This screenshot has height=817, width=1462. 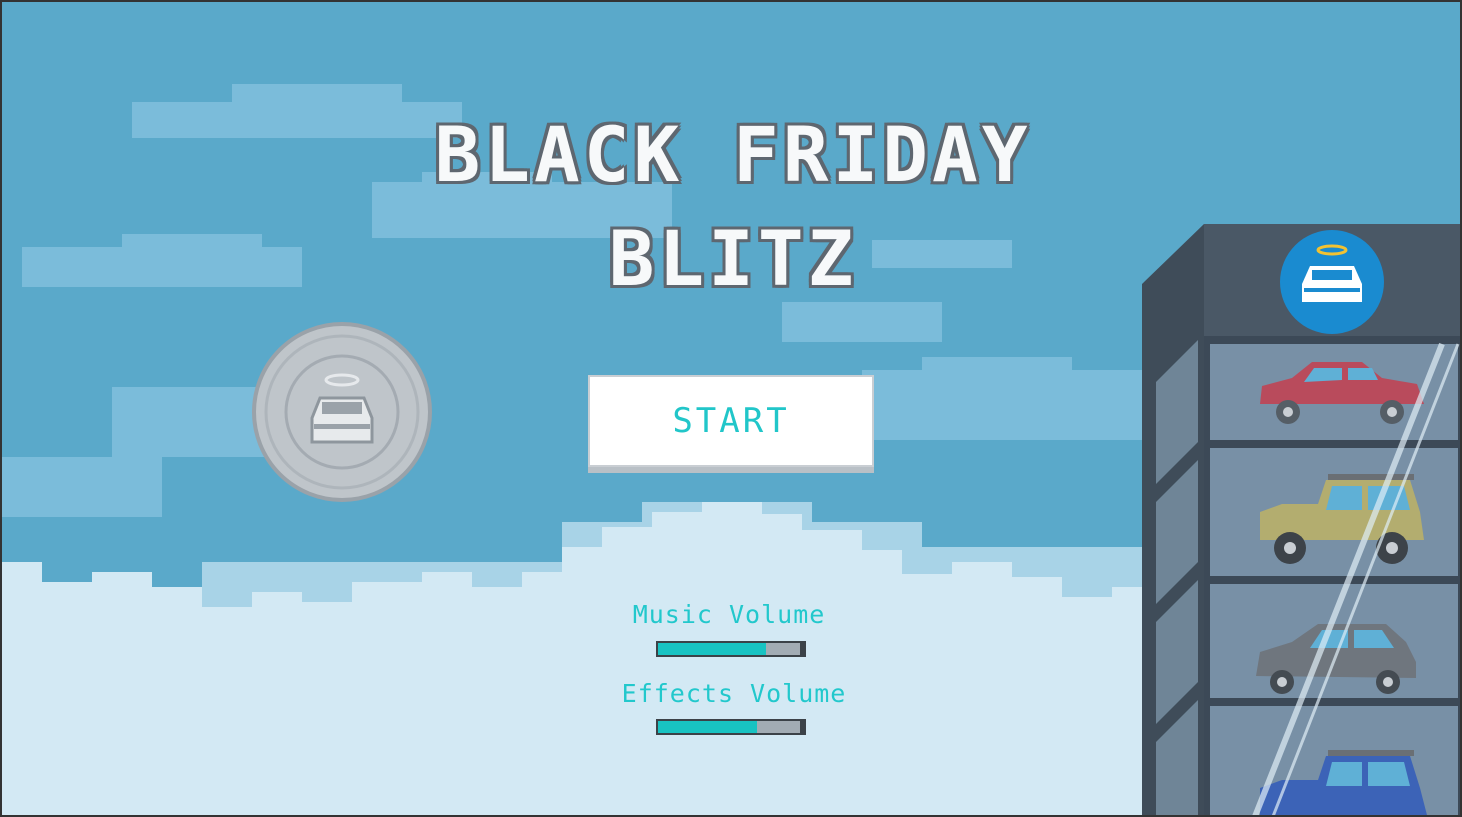 I want to click on music-volume-slider, so click(x=731, y=649).